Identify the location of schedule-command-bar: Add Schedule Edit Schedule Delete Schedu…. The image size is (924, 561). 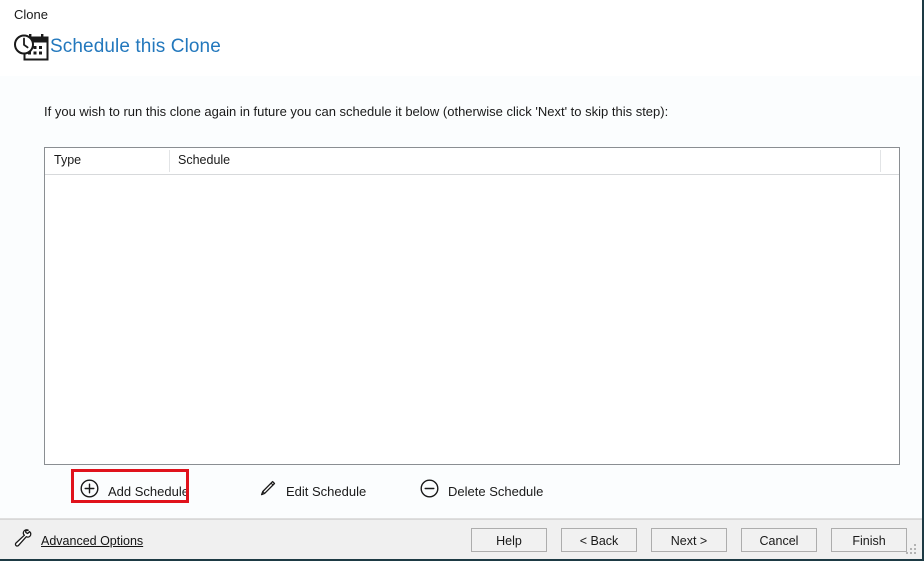
(472, 492).